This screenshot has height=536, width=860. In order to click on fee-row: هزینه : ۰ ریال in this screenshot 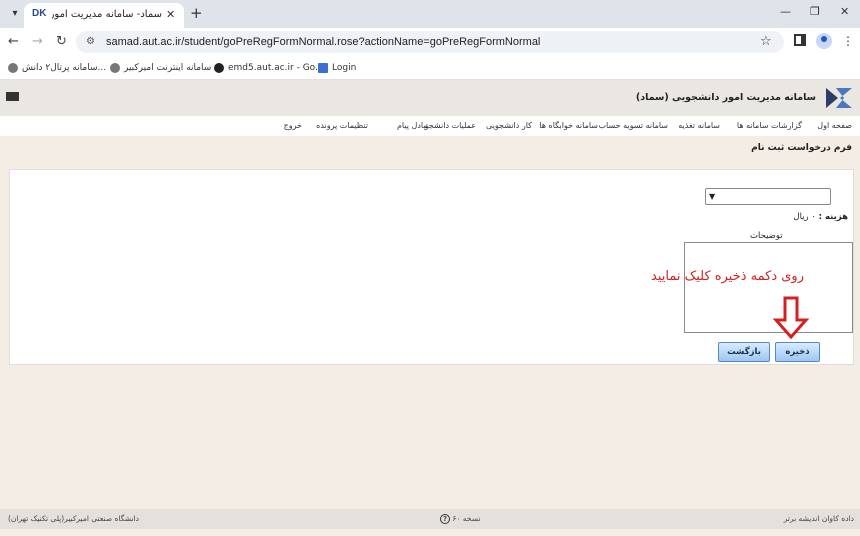, I will do `click(820, 217)`.